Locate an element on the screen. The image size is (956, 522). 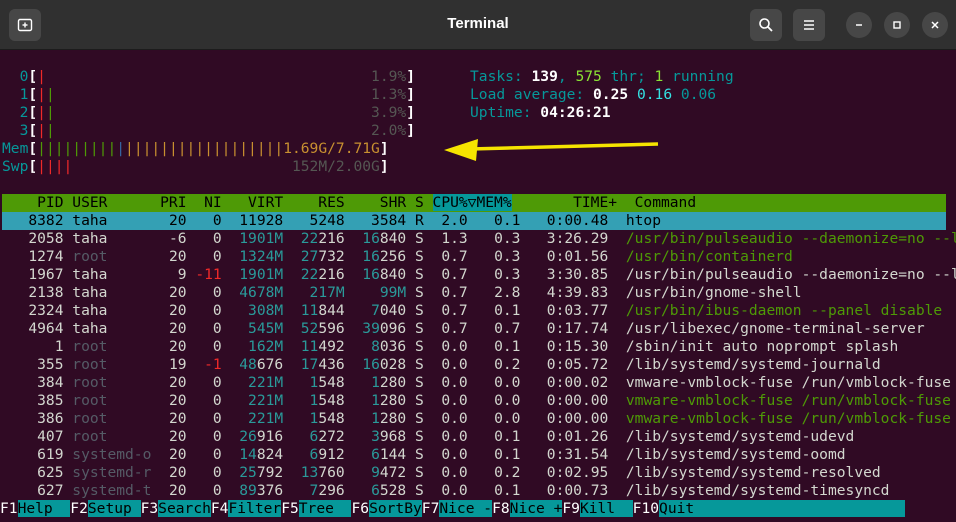
process-command: /lib/systemd/systemd-oomd is located at coordinates (735, 454).